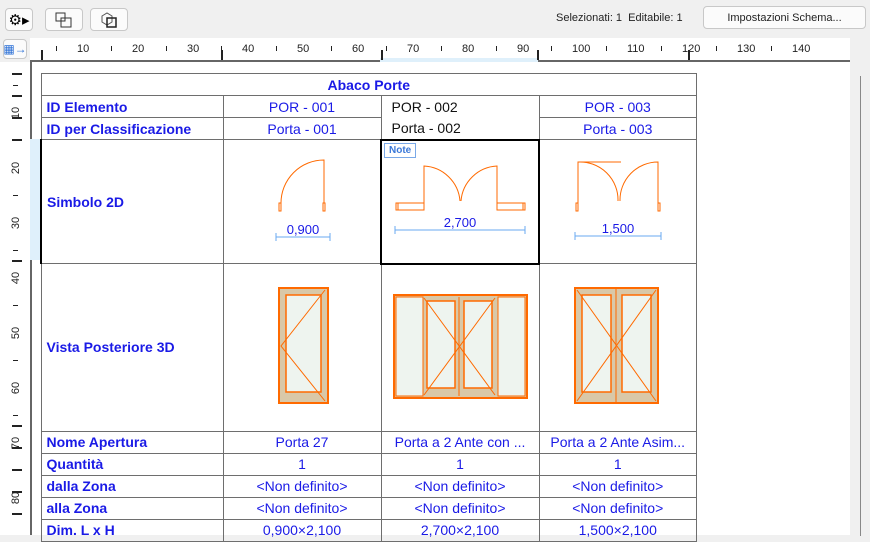 Image resolution: width=870 pixels, height=542 pixels. What do you see at coordinates (302, 442) in the screenshot?
I see `cell: Porta 27` at bounding box center [302, 442].